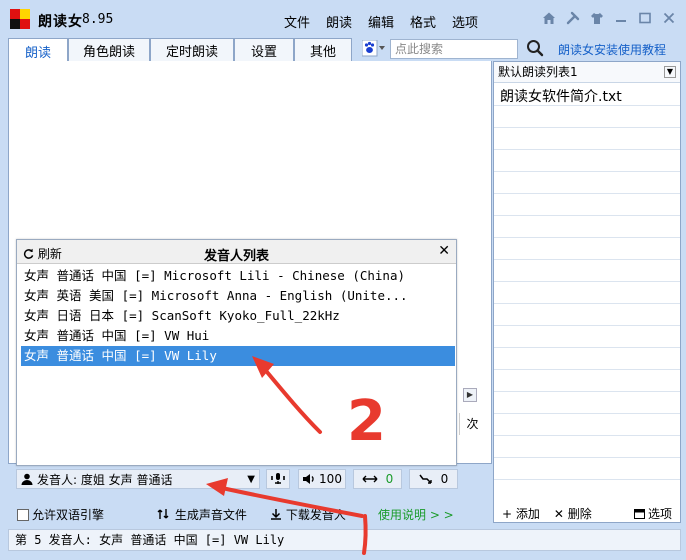 This screenshot has width=686, height=560. I want to click on generate-audio-button: 生成声音文件, so click(202, 514).